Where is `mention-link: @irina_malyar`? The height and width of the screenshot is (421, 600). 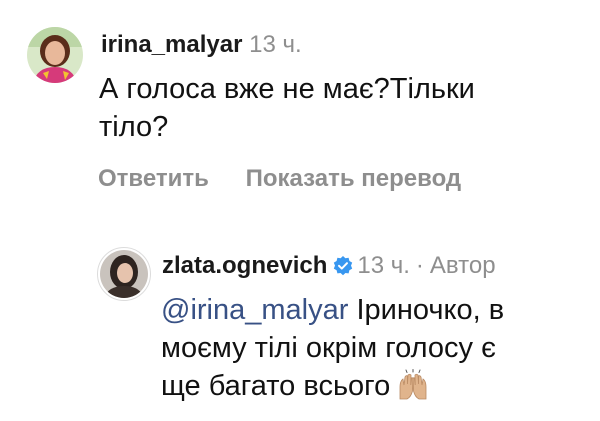
mention-link: @irina_malyar is located at coordinates (254, 310).